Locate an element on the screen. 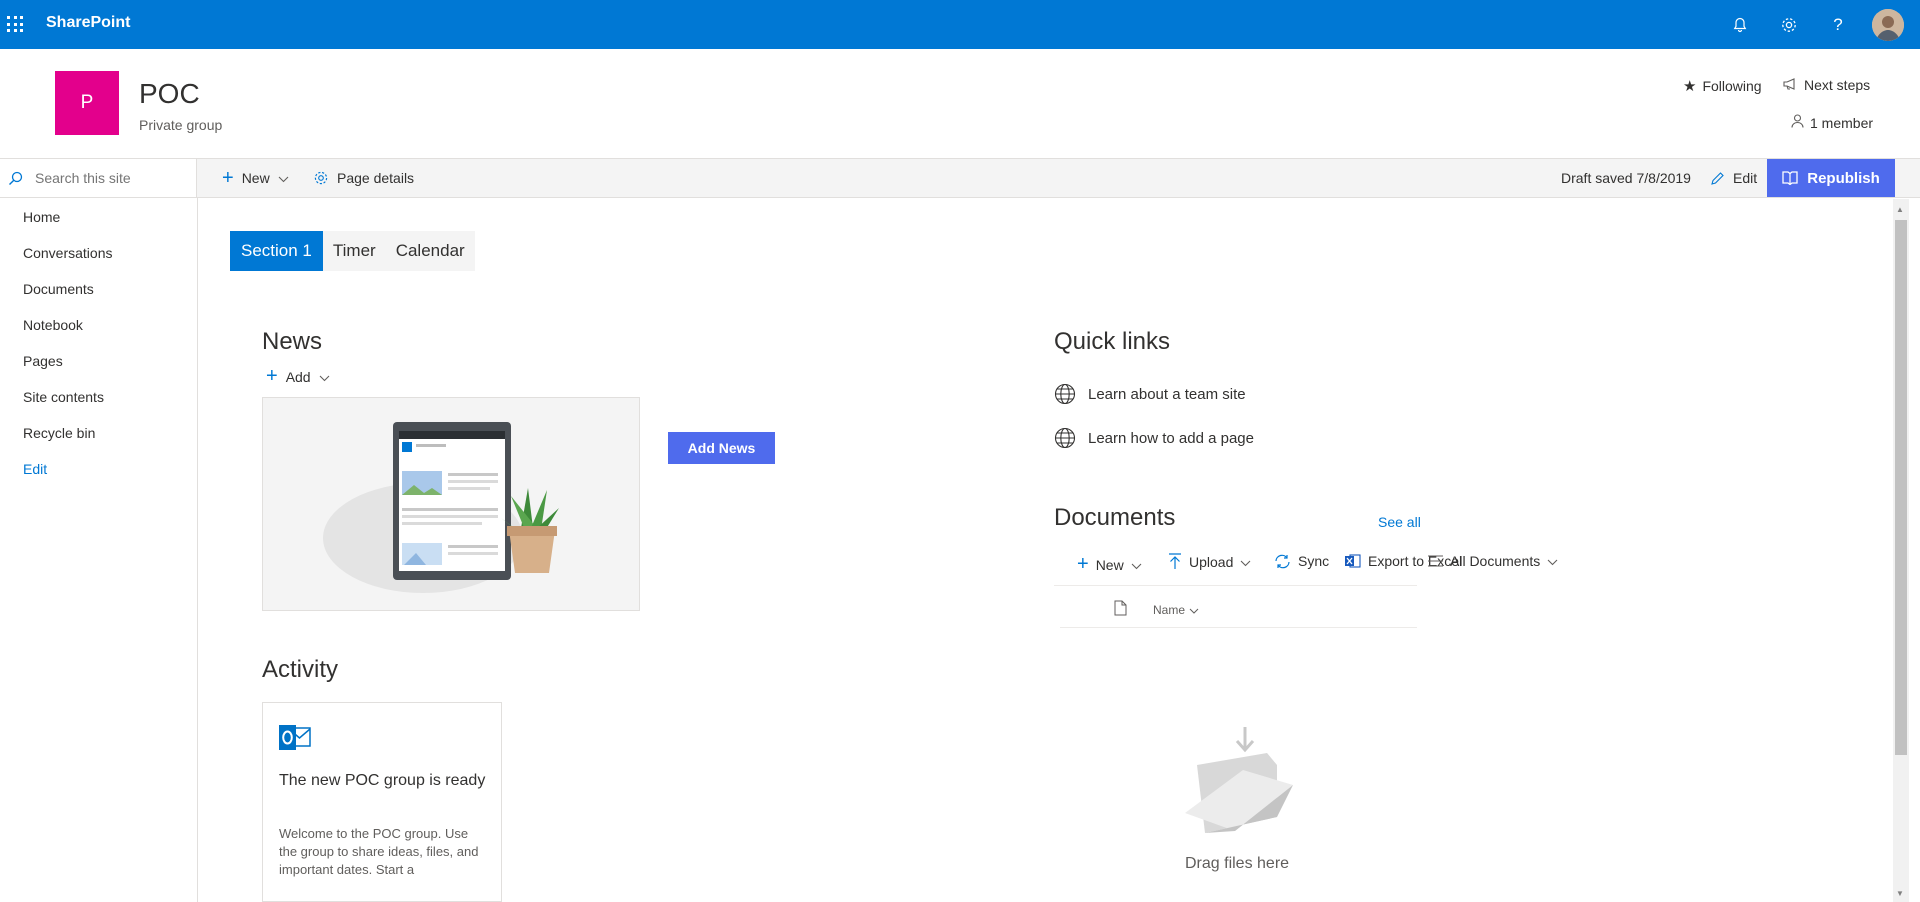 The height and width of the screenshot is (902, 1920). outlook-icon is located at coordinates (295, 740).